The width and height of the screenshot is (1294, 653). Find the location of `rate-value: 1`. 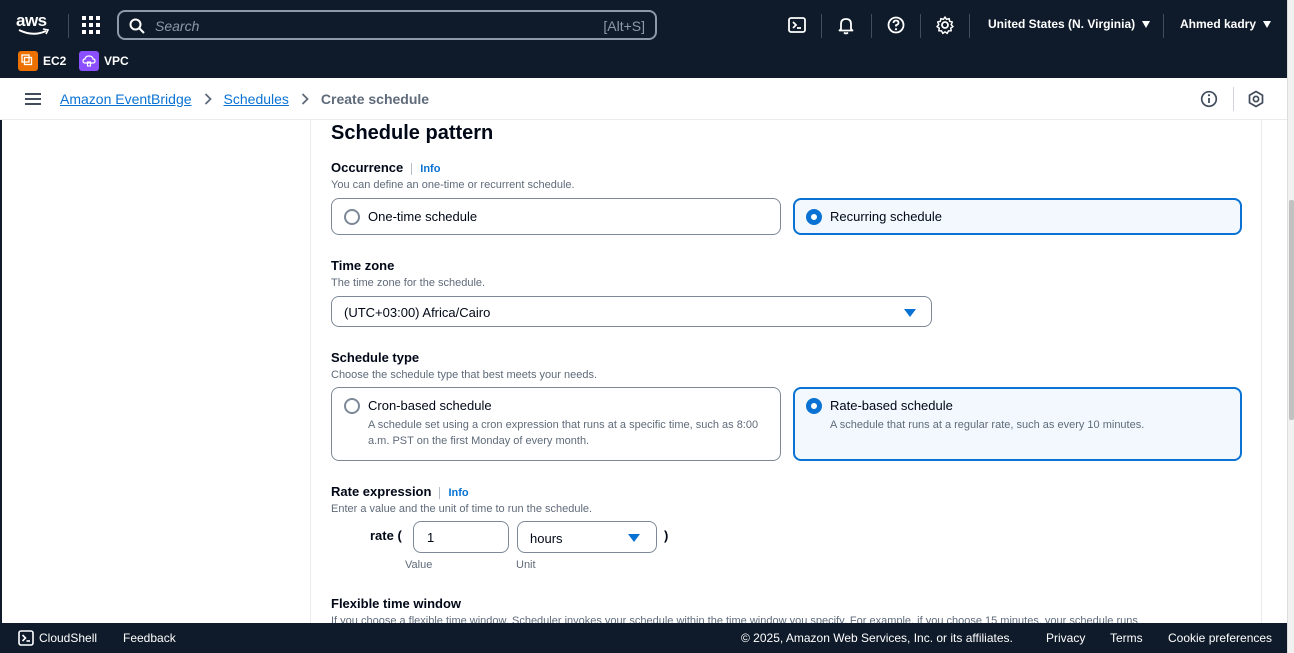

rate-value: 1 is located at coordinates (431, 537).